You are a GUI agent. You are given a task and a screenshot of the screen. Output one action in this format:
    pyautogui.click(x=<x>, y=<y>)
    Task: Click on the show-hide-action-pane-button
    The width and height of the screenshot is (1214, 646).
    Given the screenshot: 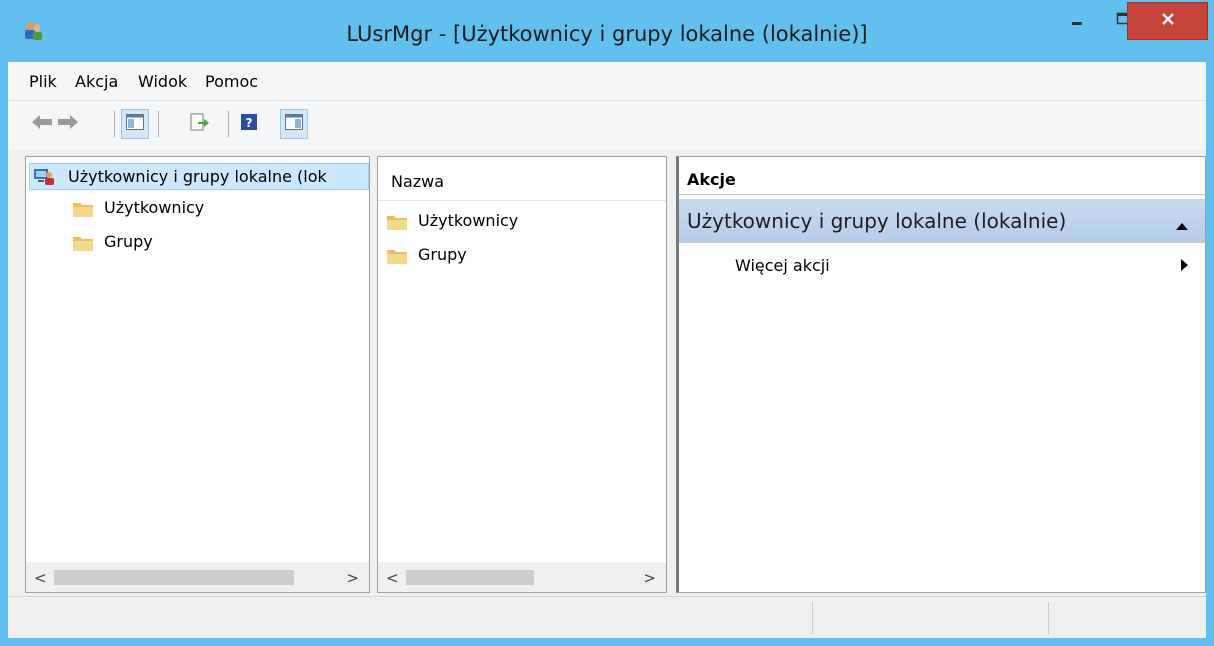 What is the action you would take?
    pyautogui.click(x=294, y=124)
    